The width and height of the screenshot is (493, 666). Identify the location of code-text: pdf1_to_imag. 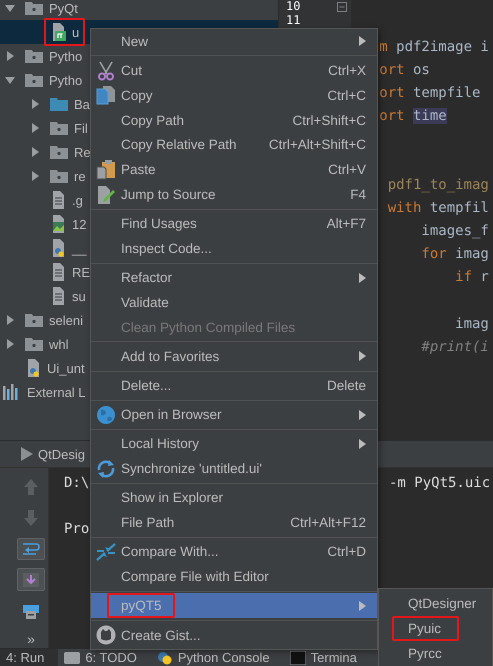
(438, 185).